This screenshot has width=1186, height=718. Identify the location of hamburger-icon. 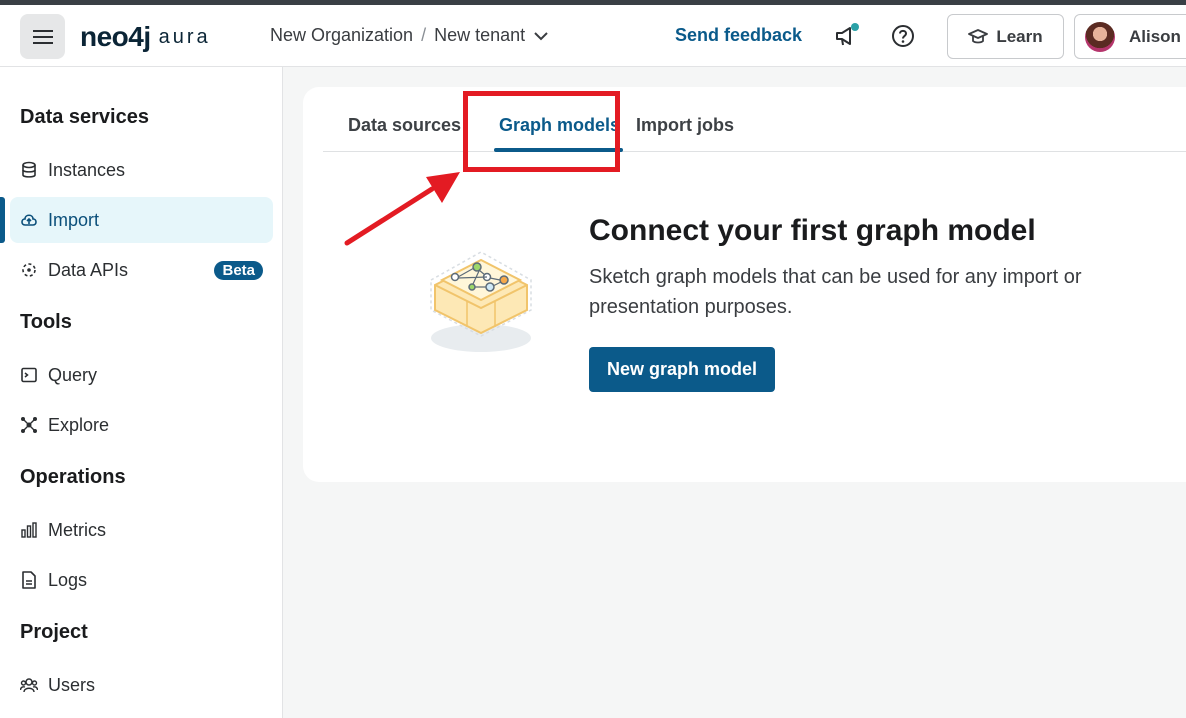
(42, 36).